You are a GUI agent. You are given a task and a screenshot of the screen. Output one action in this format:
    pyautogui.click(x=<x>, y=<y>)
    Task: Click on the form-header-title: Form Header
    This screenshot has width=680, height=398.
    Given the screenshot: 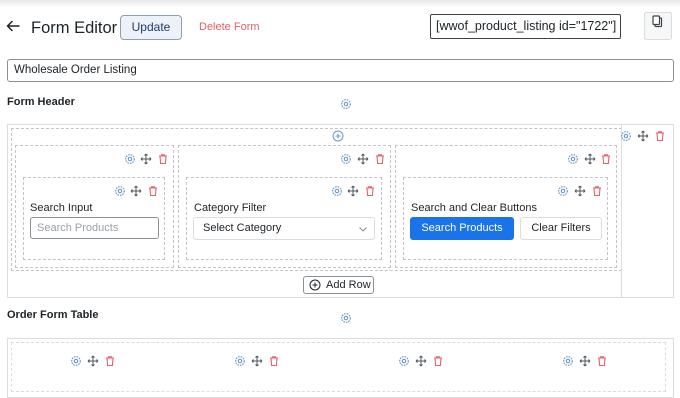 What is the action you would take?
    pyautogui.click(x=41, y=102)
    